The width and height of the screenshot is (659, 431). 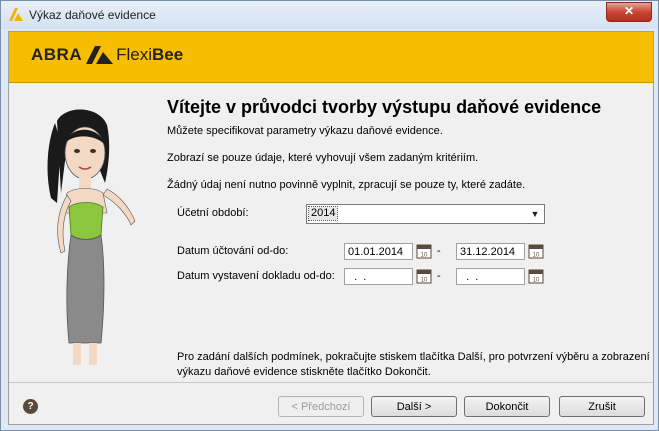 What do you see at coordinates (425, 214) in the screenshot?
I see `period-select: 2014 ▼` at bounding box center [425, 214].